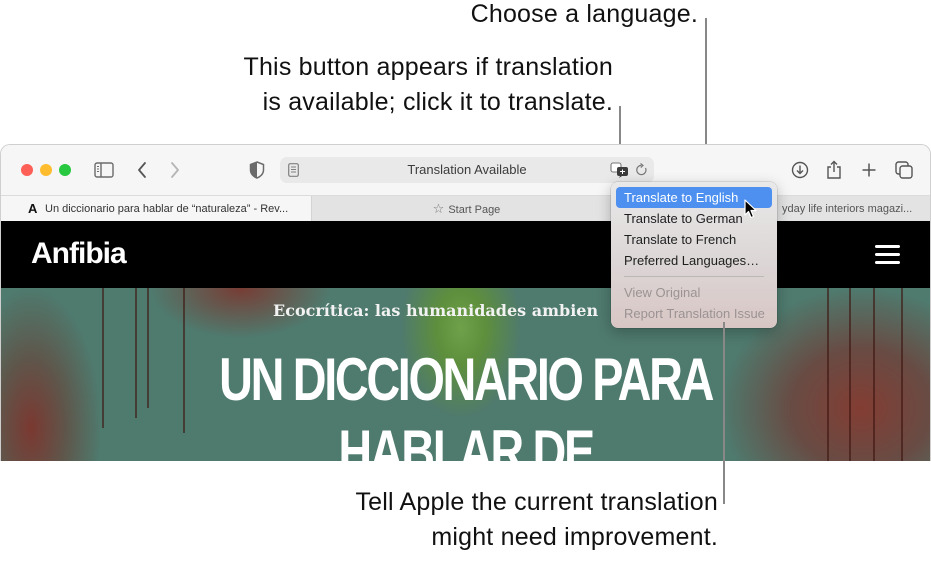 Image resolution: width=931 pixels, height=561 pixels. I want to click on chevron-left-icon, so click(142, 170).